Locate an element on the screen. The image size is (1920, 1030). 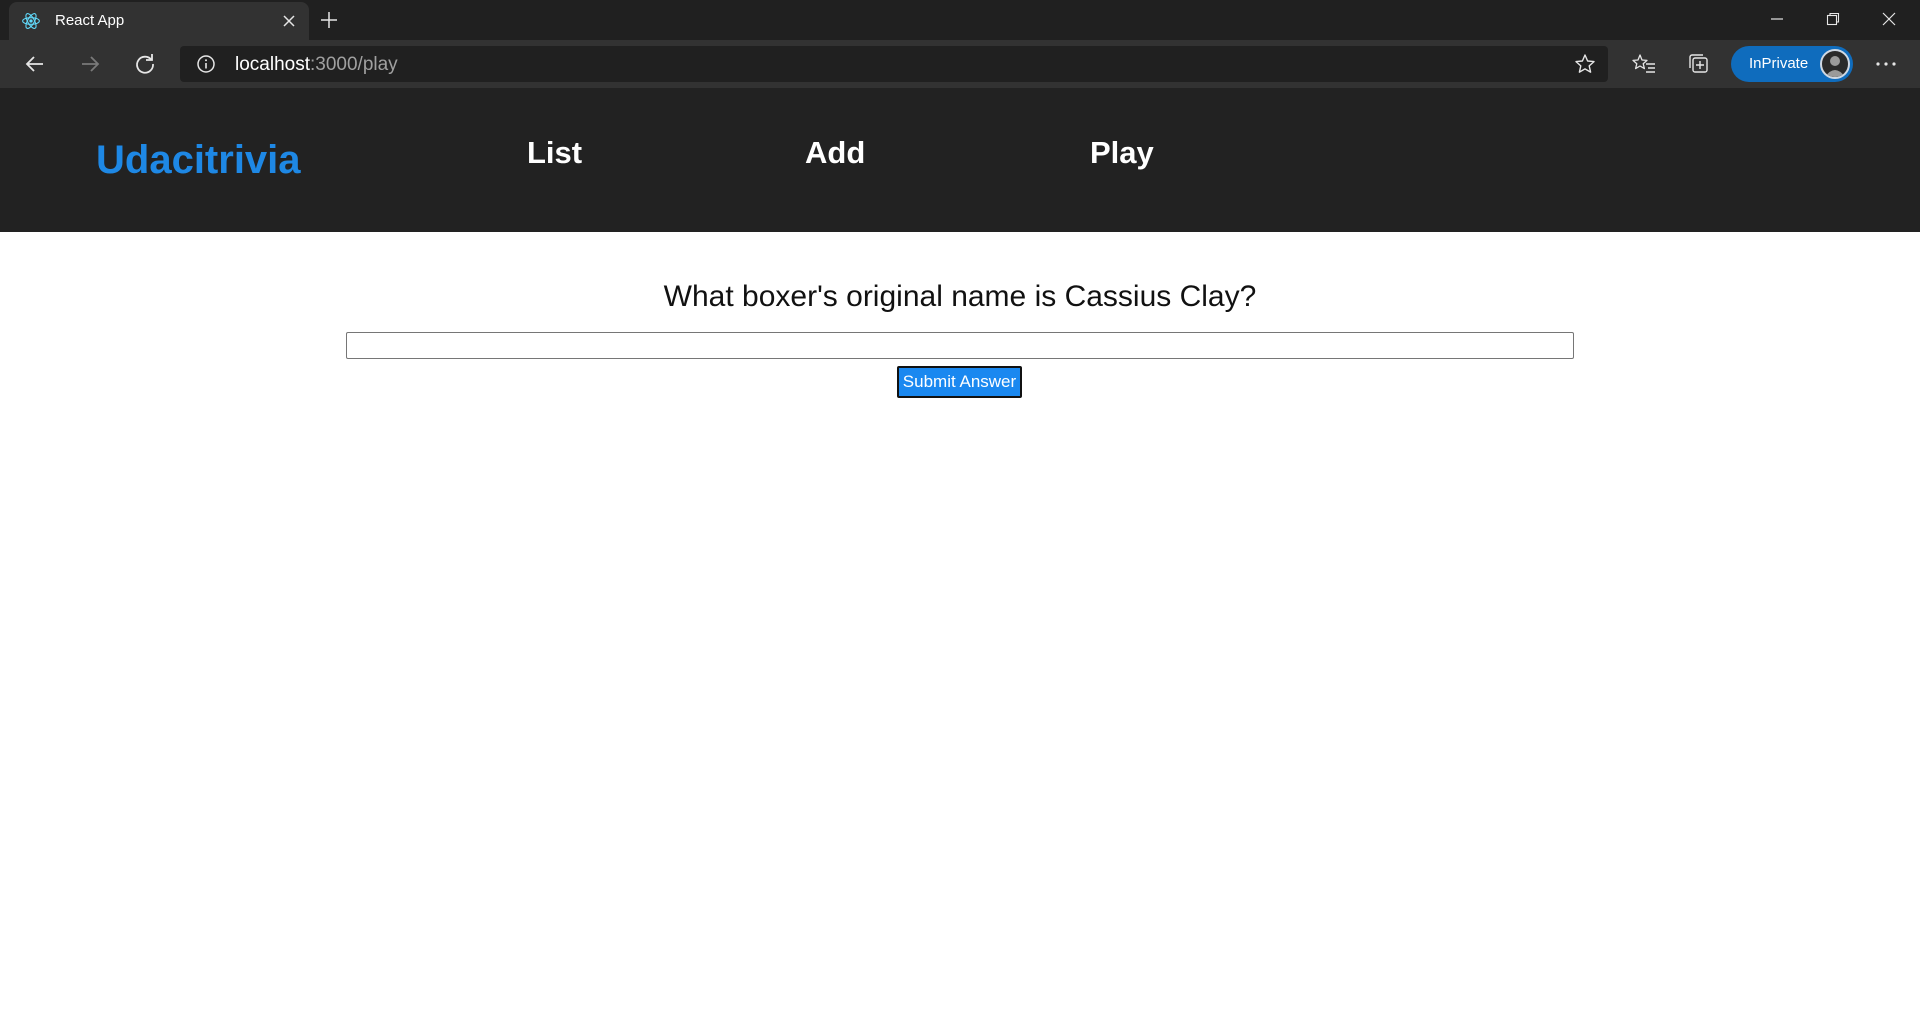
inprivate-label: InPrivate is located at coordinates (1779, 63).